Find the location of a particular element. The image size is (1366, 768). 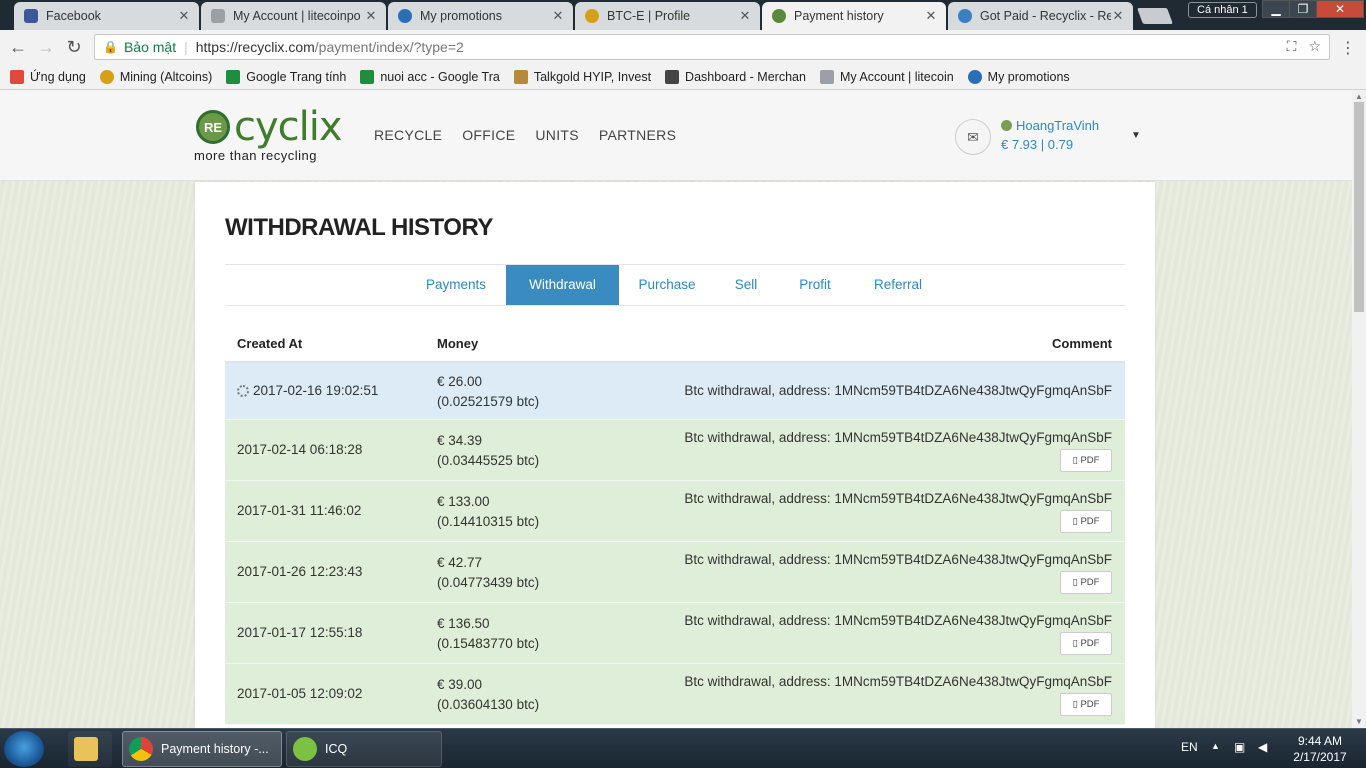

folder-icon is located at coordinates (86, 749).